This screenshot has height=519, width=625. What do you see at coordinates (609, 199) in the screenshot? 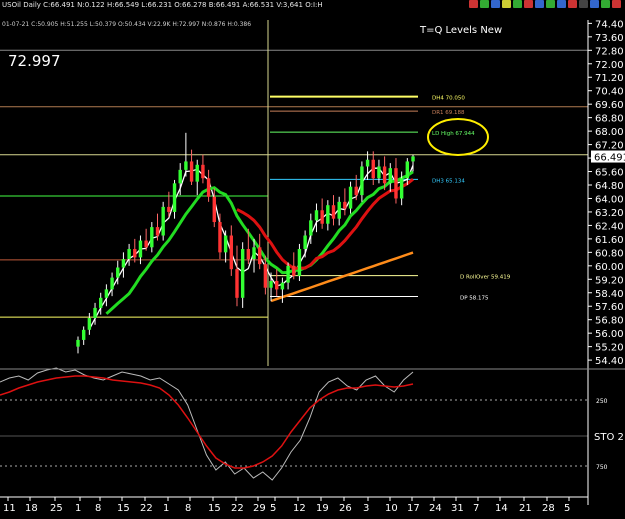
I see `y-tick-label-13: 64.00` at bounding box center [609, 199].